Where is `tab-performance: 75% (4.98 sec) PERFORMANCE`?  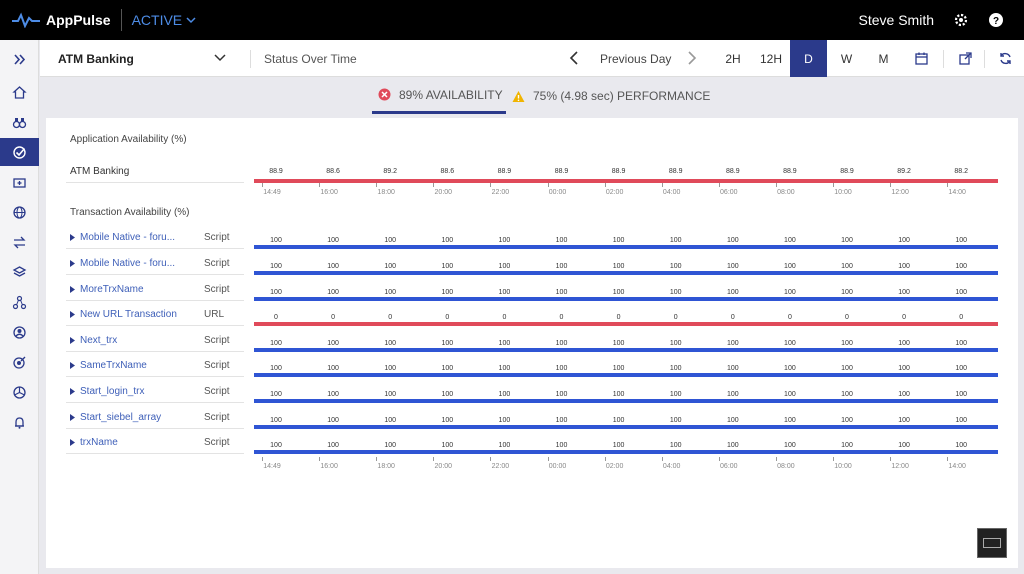 tab-performance: 75% (4.98 sec) PERFORMANCE is located at coordinates (617, 96).